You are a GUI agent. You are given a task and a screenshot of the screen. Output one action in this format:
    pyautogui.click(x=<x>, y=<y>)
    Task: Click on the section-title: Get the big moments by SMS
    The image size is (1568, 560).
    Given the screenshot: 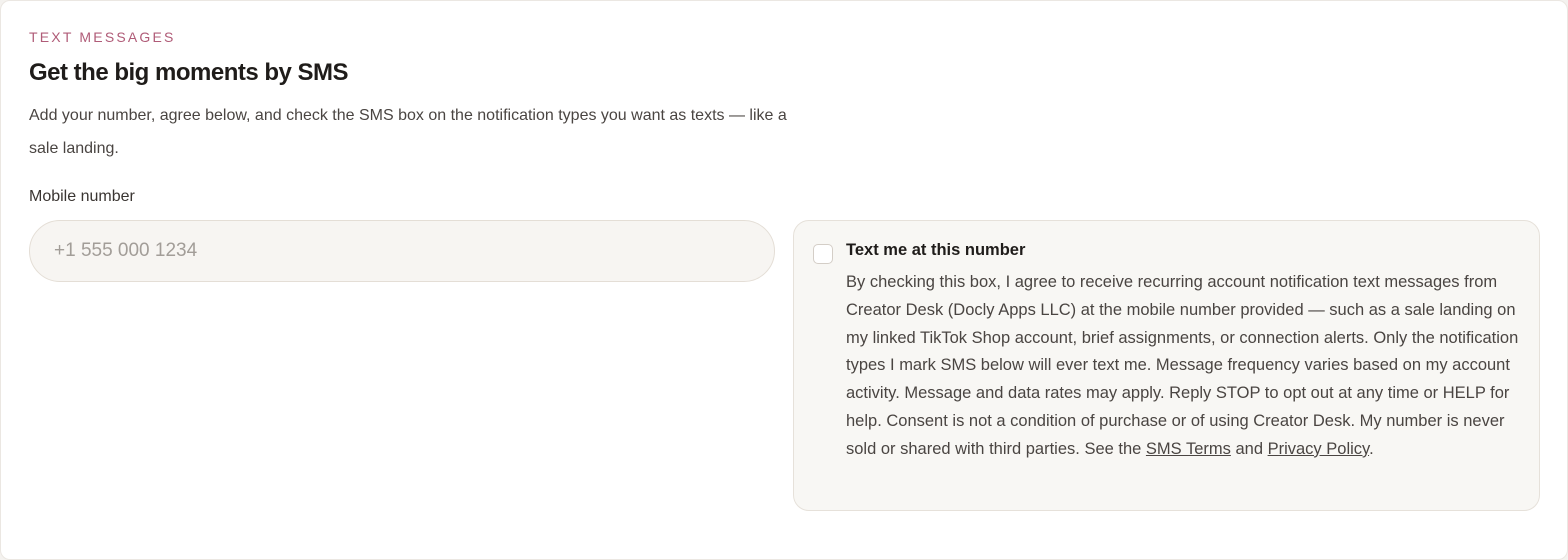 What is the action you would take?
    pyautogui.click(x=189, y=72)
    